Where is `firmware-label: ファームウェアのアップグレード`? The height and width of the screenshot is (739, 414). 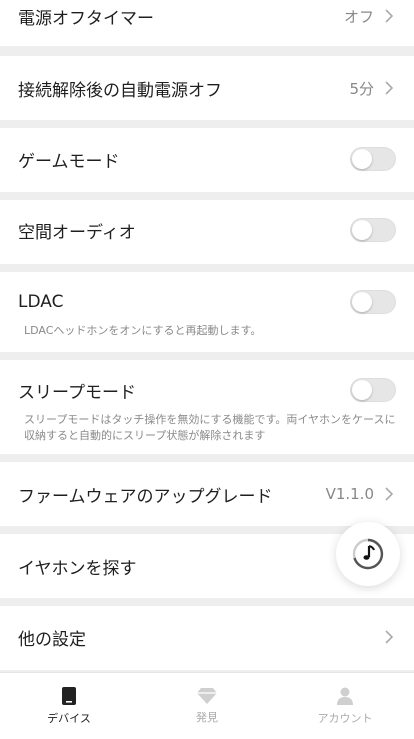 firmware-label: ファームウェアのアップグレード is located at coordinates (145, 496).